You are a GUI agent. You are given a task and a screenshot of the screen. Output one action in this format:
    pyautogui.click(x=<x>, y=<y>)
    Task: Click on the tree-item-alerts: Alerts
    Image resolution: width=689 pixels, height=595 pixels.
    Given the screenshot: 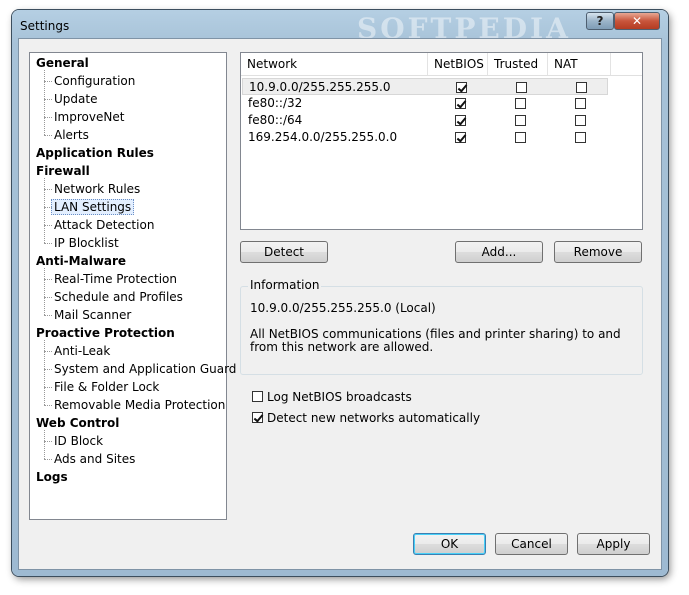 What is the action you would take?
    pyautogui.click(x=66, y=135)
    